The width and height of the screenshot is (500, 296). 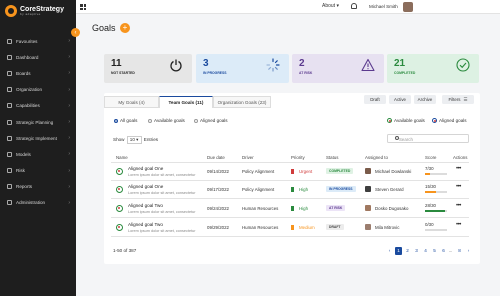 What do you see at coordinates (242, 102) in the screenshot?
I see `tab-organization-goals: Organization Goals (23)` at bounding box center [242, 102].